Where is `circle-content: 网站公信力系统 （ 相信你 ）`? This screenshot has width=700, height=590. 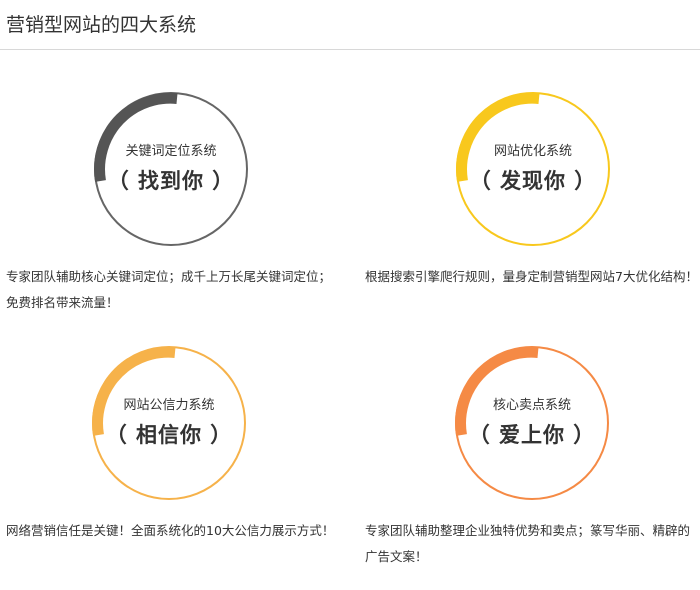
circle-content: 网站公信力系统 （ 相信你 ） is located at coordinates (169, 421).